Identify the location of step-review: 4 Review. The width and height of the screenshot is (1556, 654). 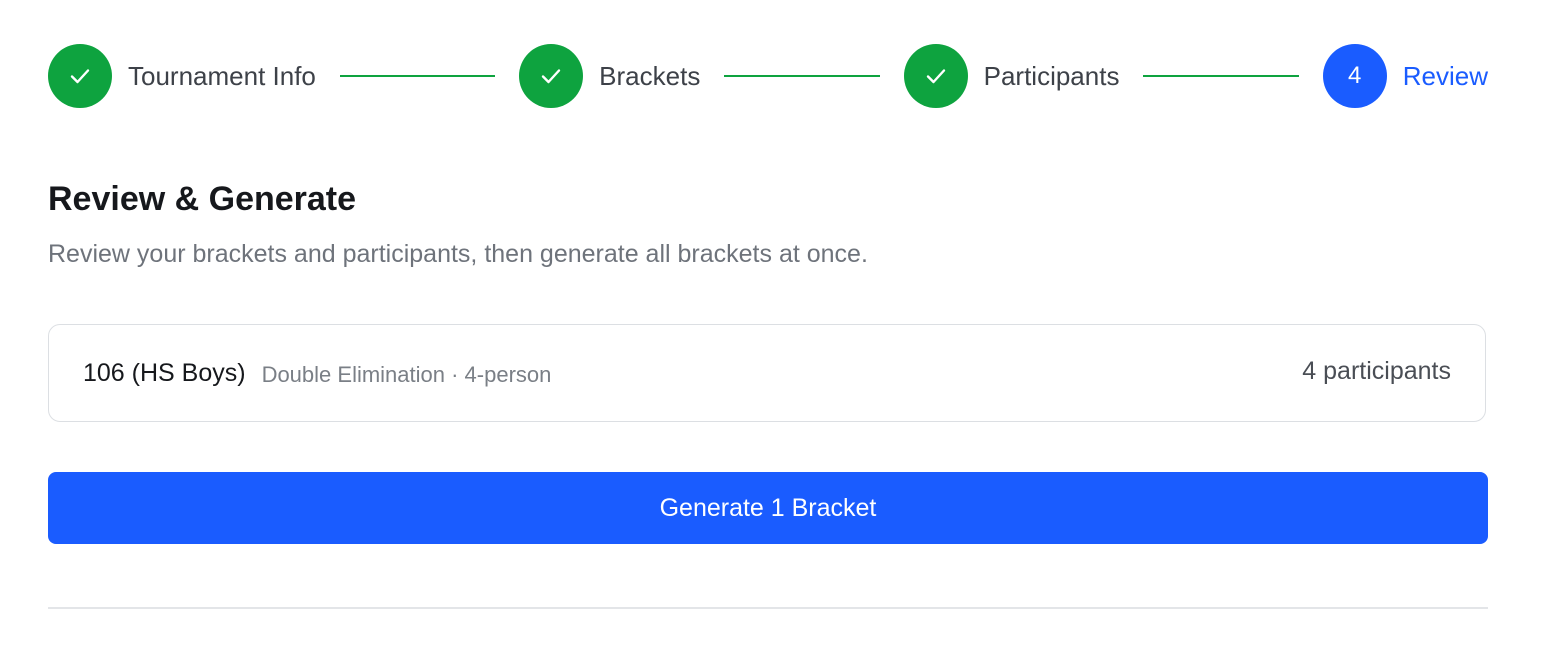
(1405, 76).